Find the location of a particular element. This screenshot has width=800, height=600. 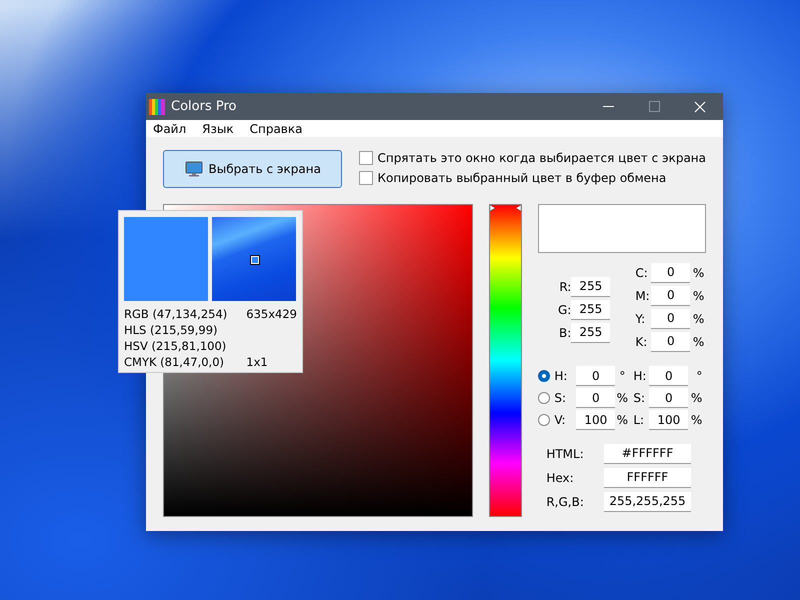

field-label: K: is located at coordinates (641, 341).